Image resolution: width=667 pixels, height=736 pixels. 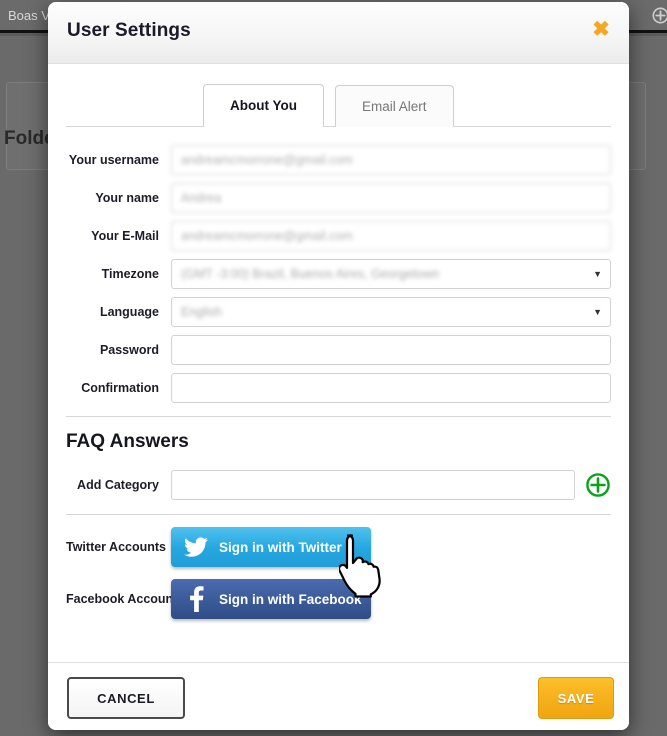 I want to click on form-row-confirmation: Confirmation, so click(x=338, y=387).